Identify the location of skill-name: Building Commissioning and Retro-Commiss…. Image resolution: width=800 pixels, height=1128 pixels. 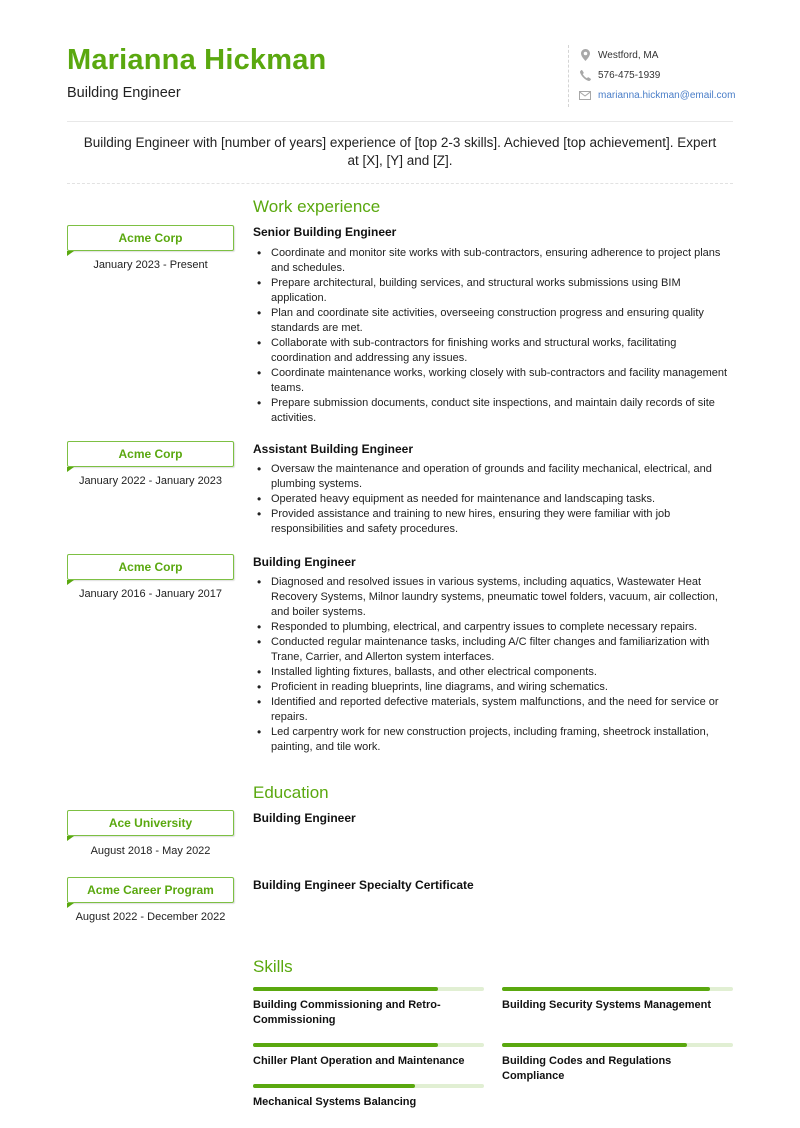
(347, 1012).